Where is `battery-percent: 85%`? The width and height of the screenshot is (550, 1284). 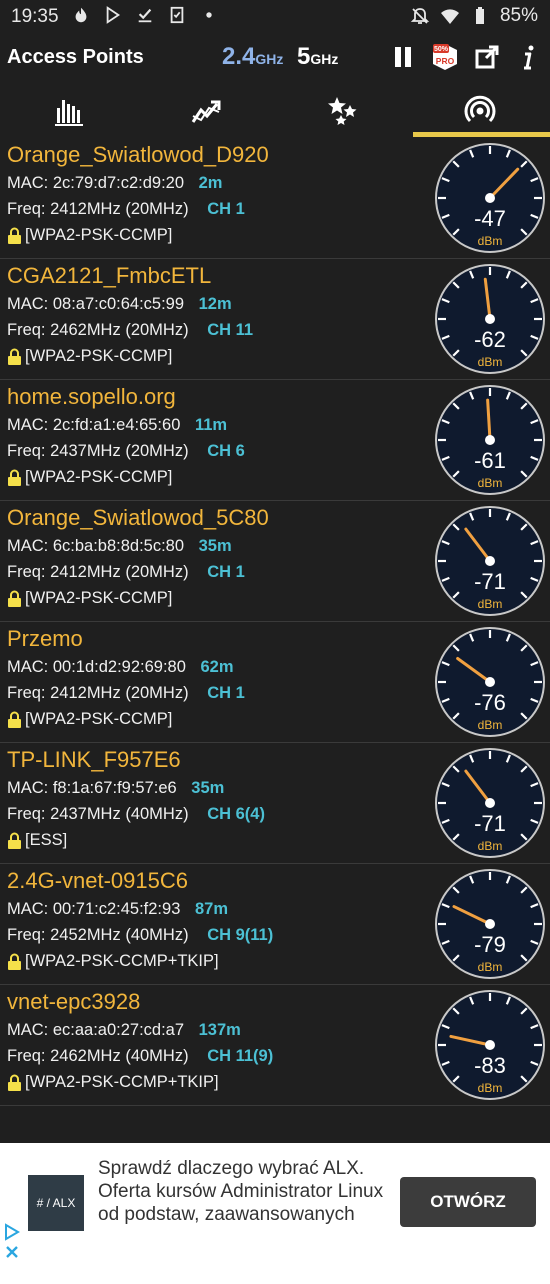 battery-percent: 85% is located at coordinates (518, 15).